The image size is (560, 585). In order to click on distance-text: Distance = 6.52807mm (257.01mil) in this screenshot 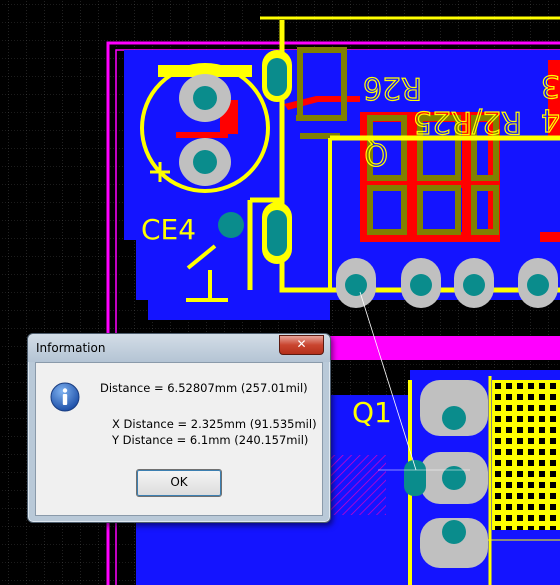, I will do `click(204, 388)`.